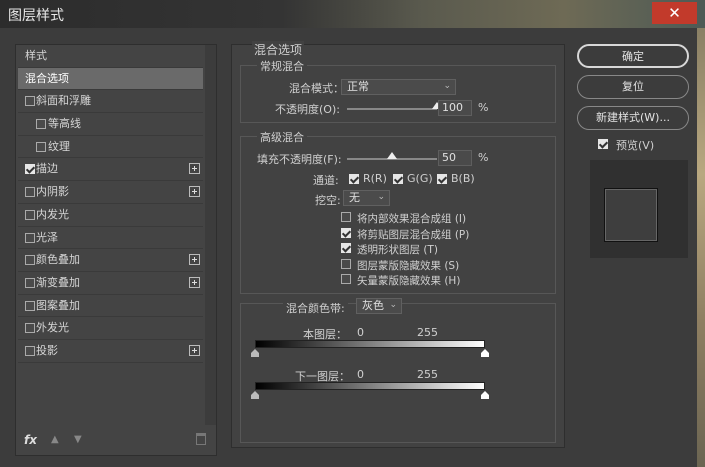  Describe the element at coordinates (449, 157) in the screenshot. I see `fill-opacity-value: 50` at that location.